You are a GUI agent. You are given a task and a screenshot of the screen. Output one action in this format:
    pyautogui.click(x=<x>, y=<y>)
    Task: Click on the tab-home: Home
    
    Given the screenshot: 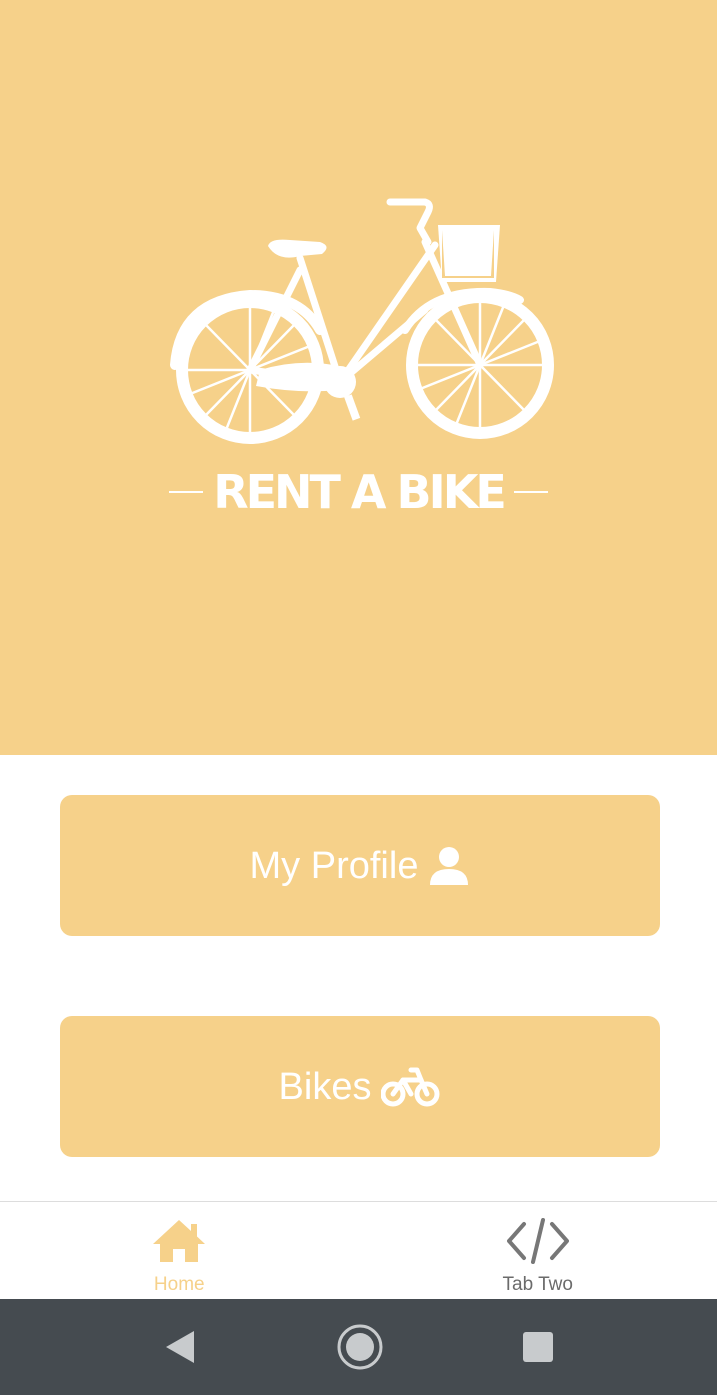 What is the action you would take?
    pyautogui.click(x=179, y=1251)
    